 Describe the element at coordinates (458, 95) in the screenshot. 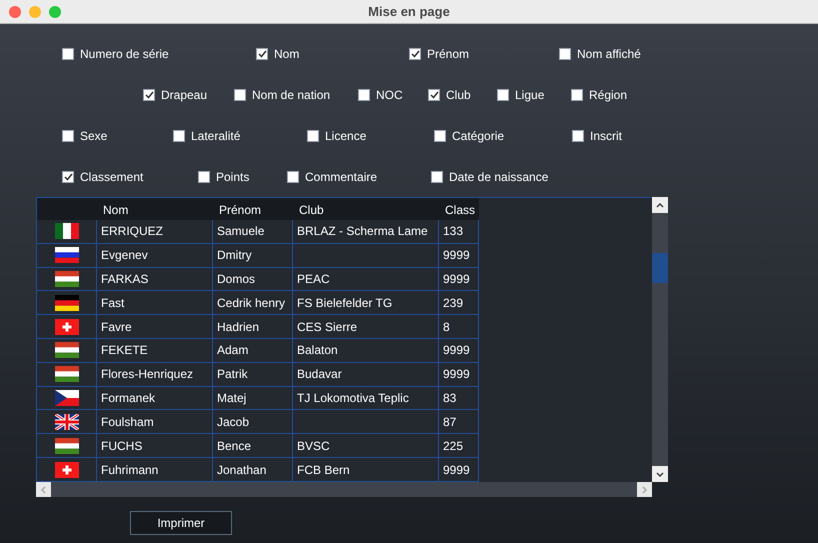

I see `checkbox-label: Club` at that location.